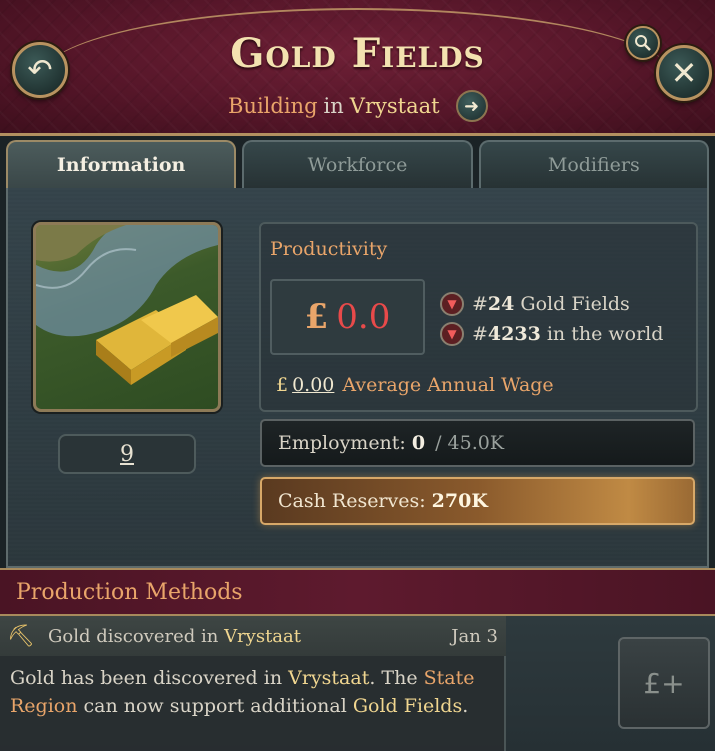 The width and height of the screenshot is (715, 751). What do you see at coordinates (273, 106) in the screenshot?
I see `building-type: Building` at bounding box center [273, 106].